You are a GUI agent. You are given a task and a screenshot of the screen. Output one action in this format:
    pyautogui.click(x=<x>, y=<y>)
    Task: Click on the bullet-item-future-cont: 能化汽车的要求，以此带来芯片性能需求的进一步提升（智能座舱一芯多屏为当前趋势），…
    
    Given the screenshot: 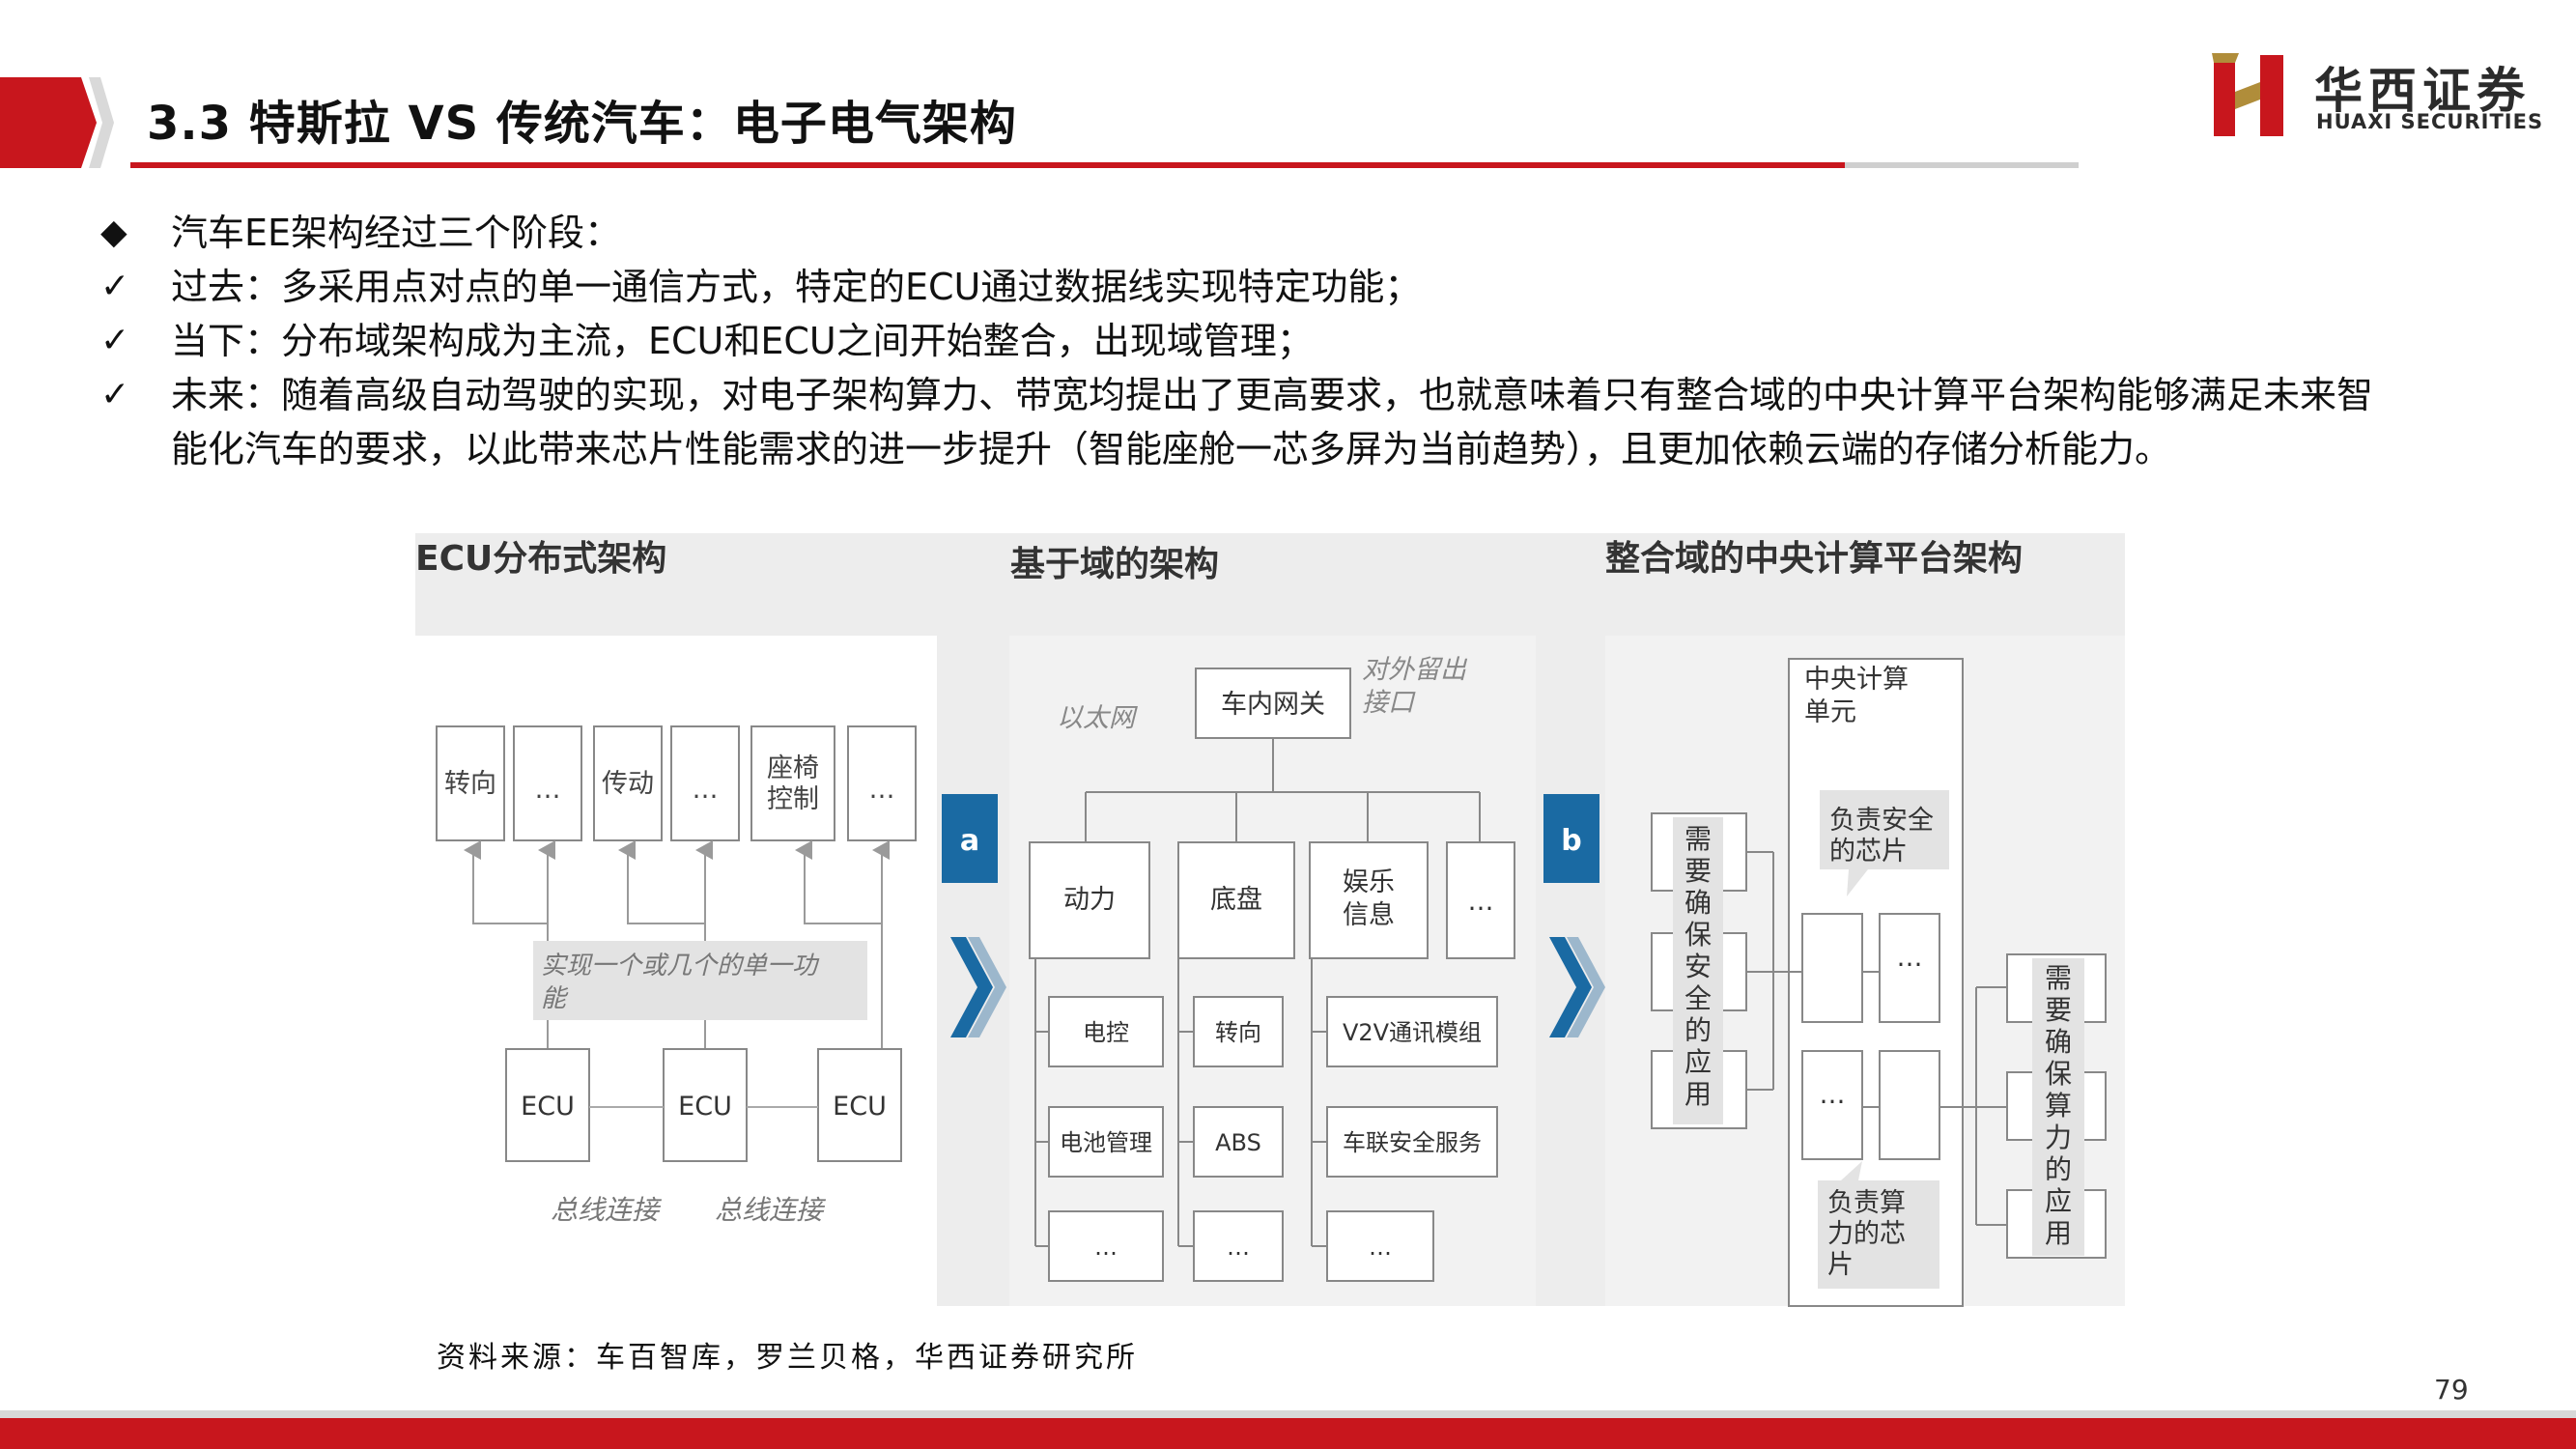 What is the action you would take?
    pyautogui.click(x=1171, y=449)
    